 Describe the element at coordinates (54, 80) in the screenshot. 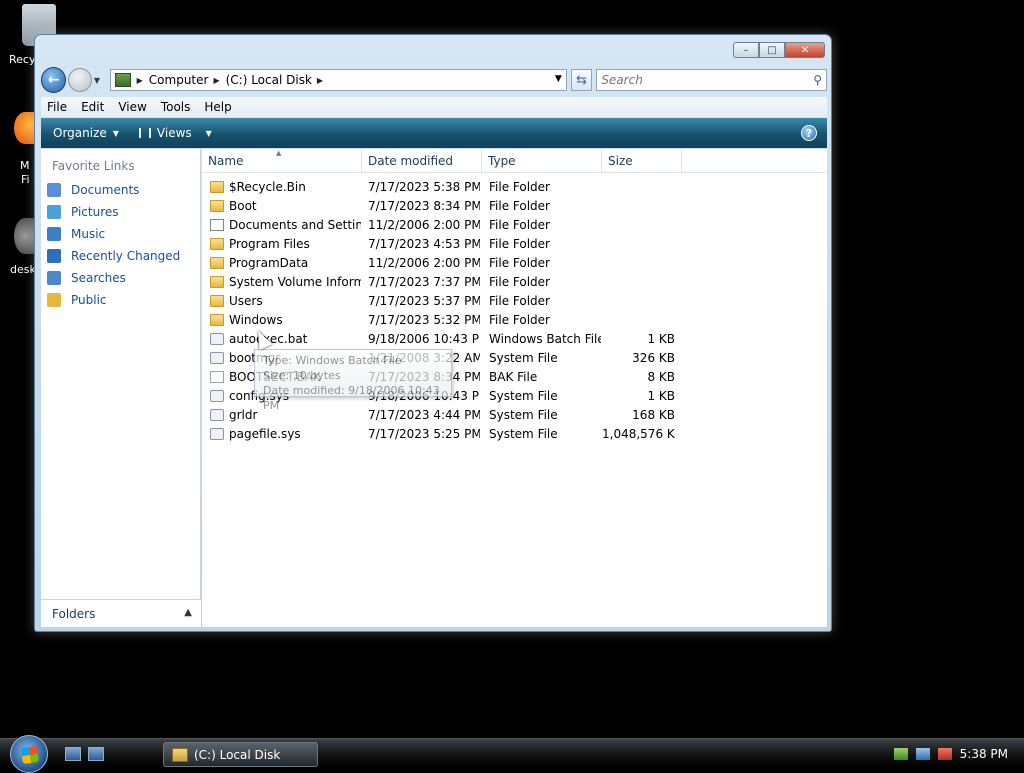

I see `back-button: ←` at that location.